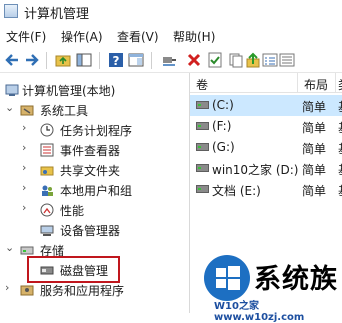 The height and width of the screenshot is (323, 342). What do you see at coordinates (47, 171) in the screenshot?
I see `shared-folder-icon` at bounding box center [47, 171].